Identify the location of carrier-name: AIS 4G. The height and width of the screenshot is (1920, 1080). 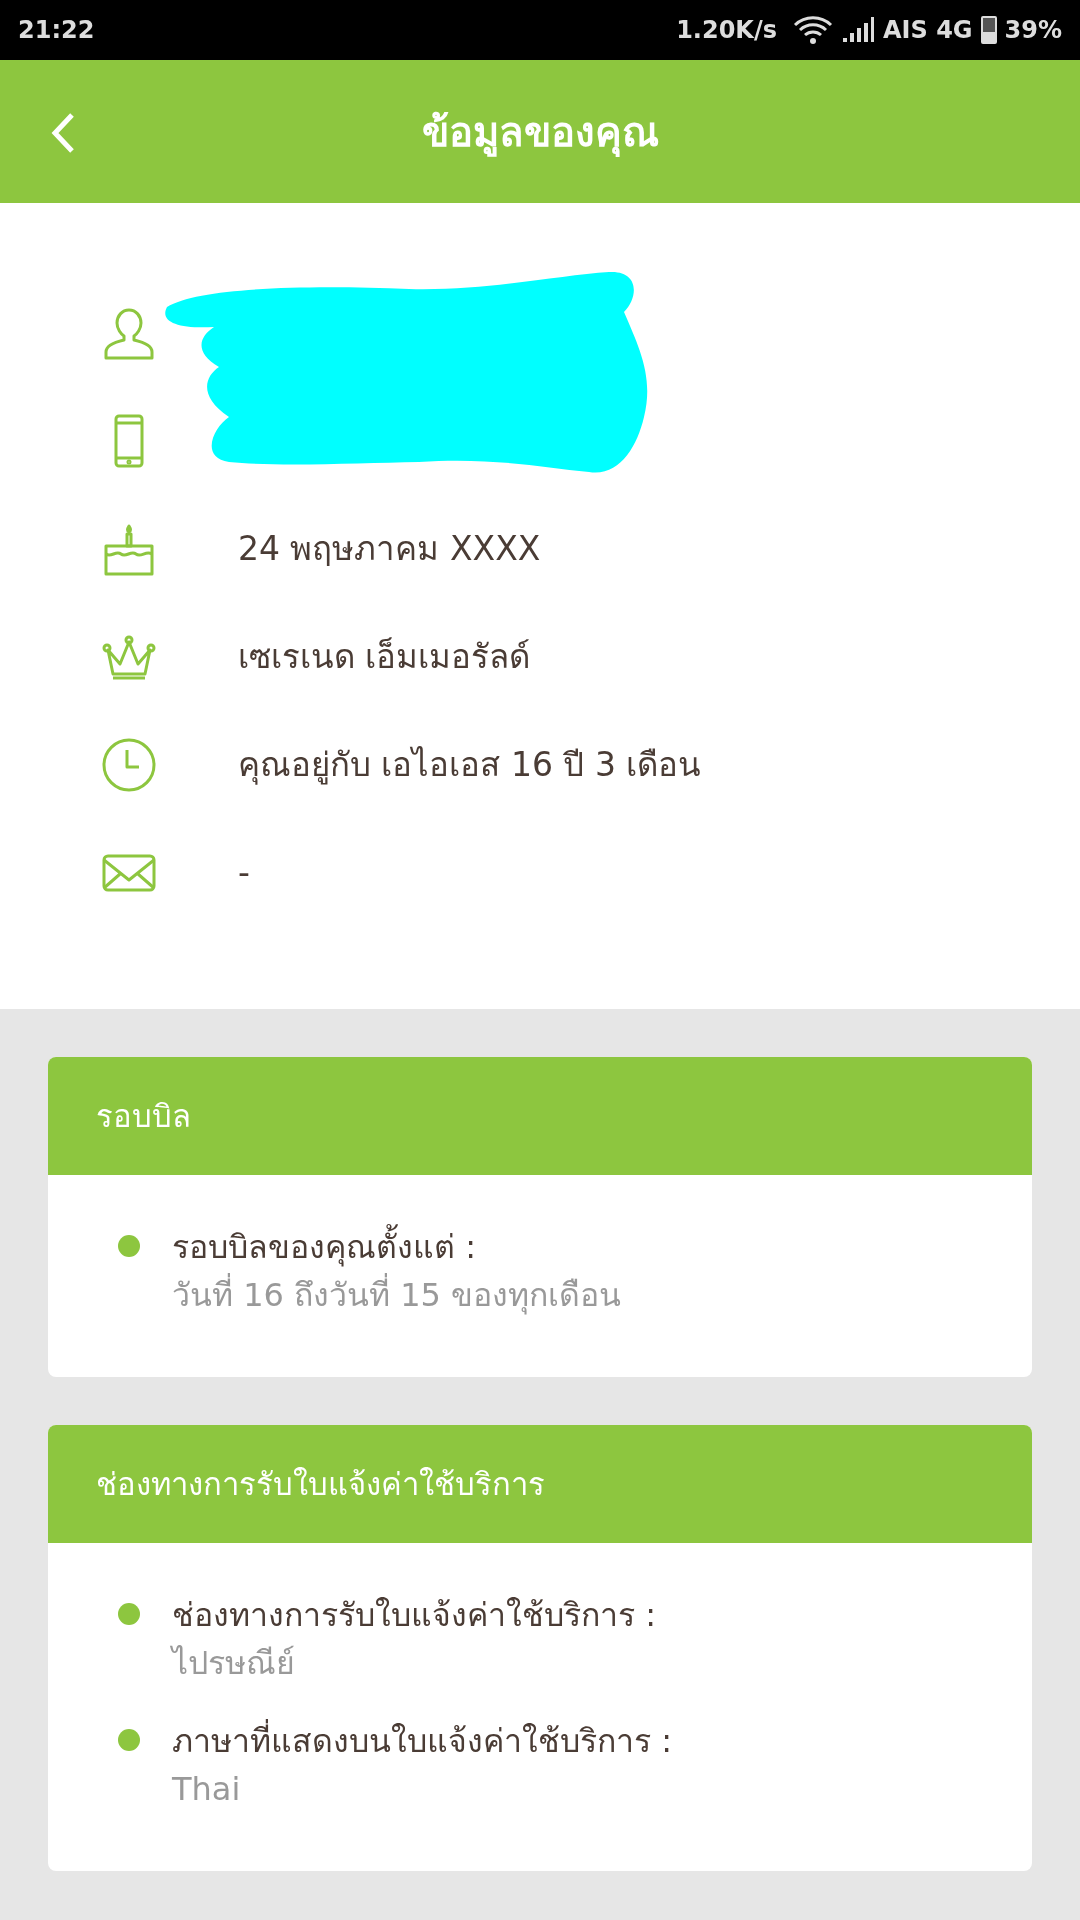
(928, 30).